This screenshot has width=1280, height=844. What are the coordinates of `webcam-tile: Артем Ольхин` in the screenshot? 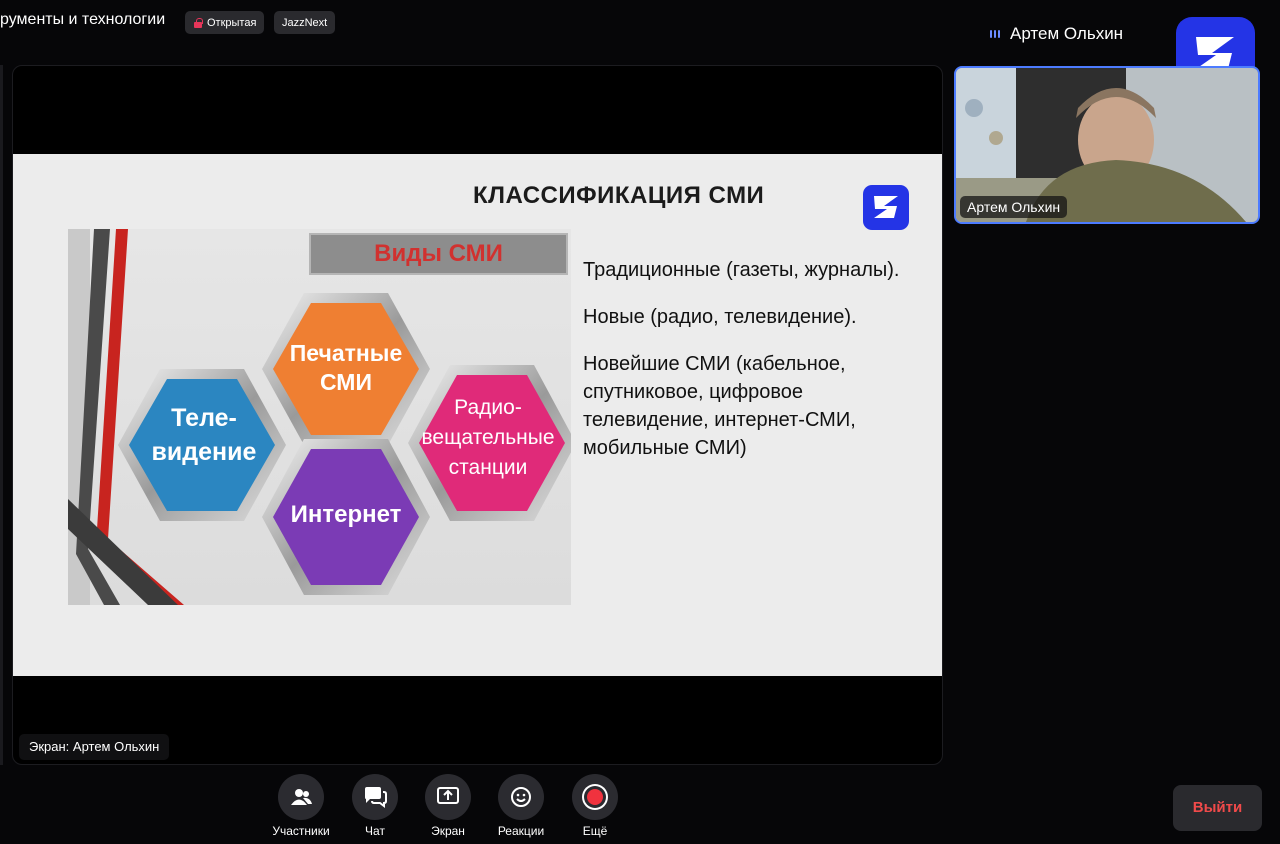 It's located at (1107, 145).